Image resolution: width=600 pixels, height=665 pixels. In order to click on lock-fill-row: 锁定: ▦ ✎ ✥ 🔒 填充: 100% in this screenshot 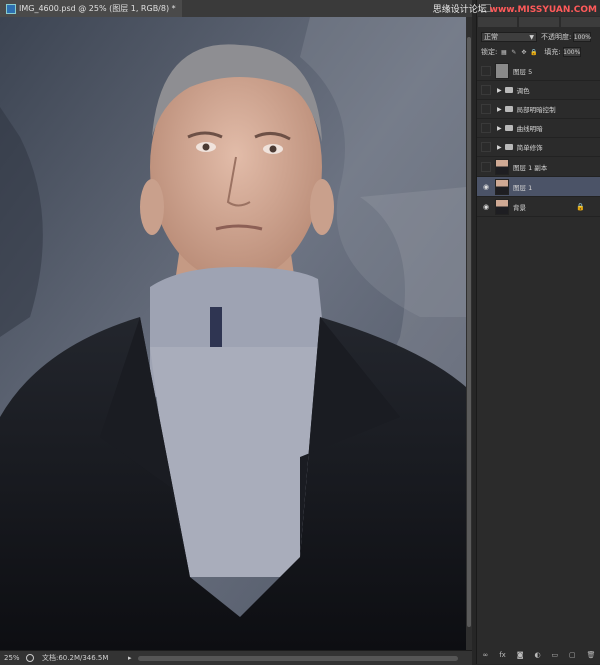, I will do `click(538, 52)`.